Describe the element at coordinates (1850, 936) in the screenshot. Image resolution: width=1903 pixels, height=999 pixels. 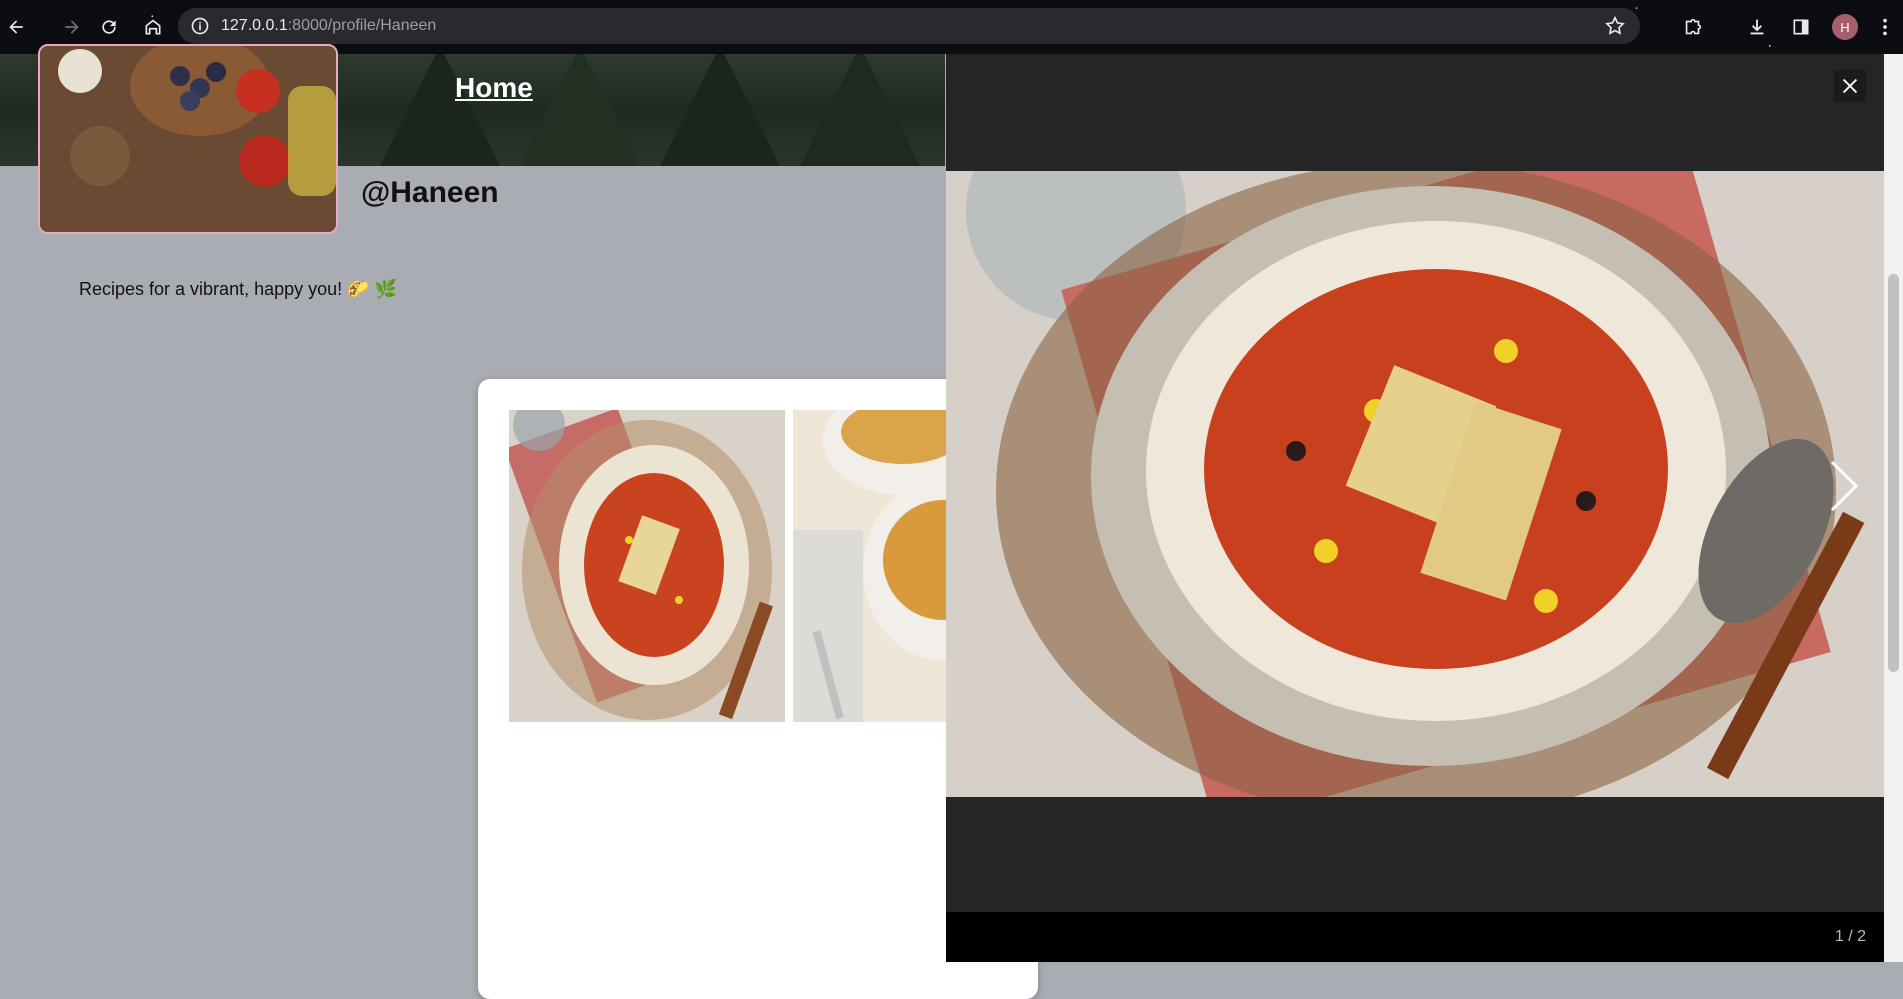
I see `lightbox-counter: 1 / 2` at that location.